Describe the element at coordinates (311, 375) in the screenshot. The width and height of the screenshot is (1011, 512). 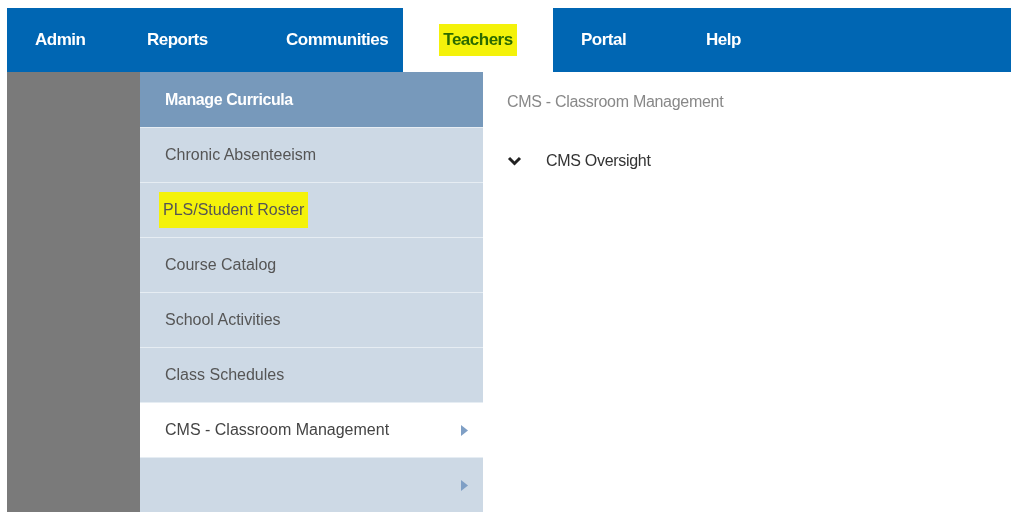
I see `menu-item: Class Schedules` at that location.